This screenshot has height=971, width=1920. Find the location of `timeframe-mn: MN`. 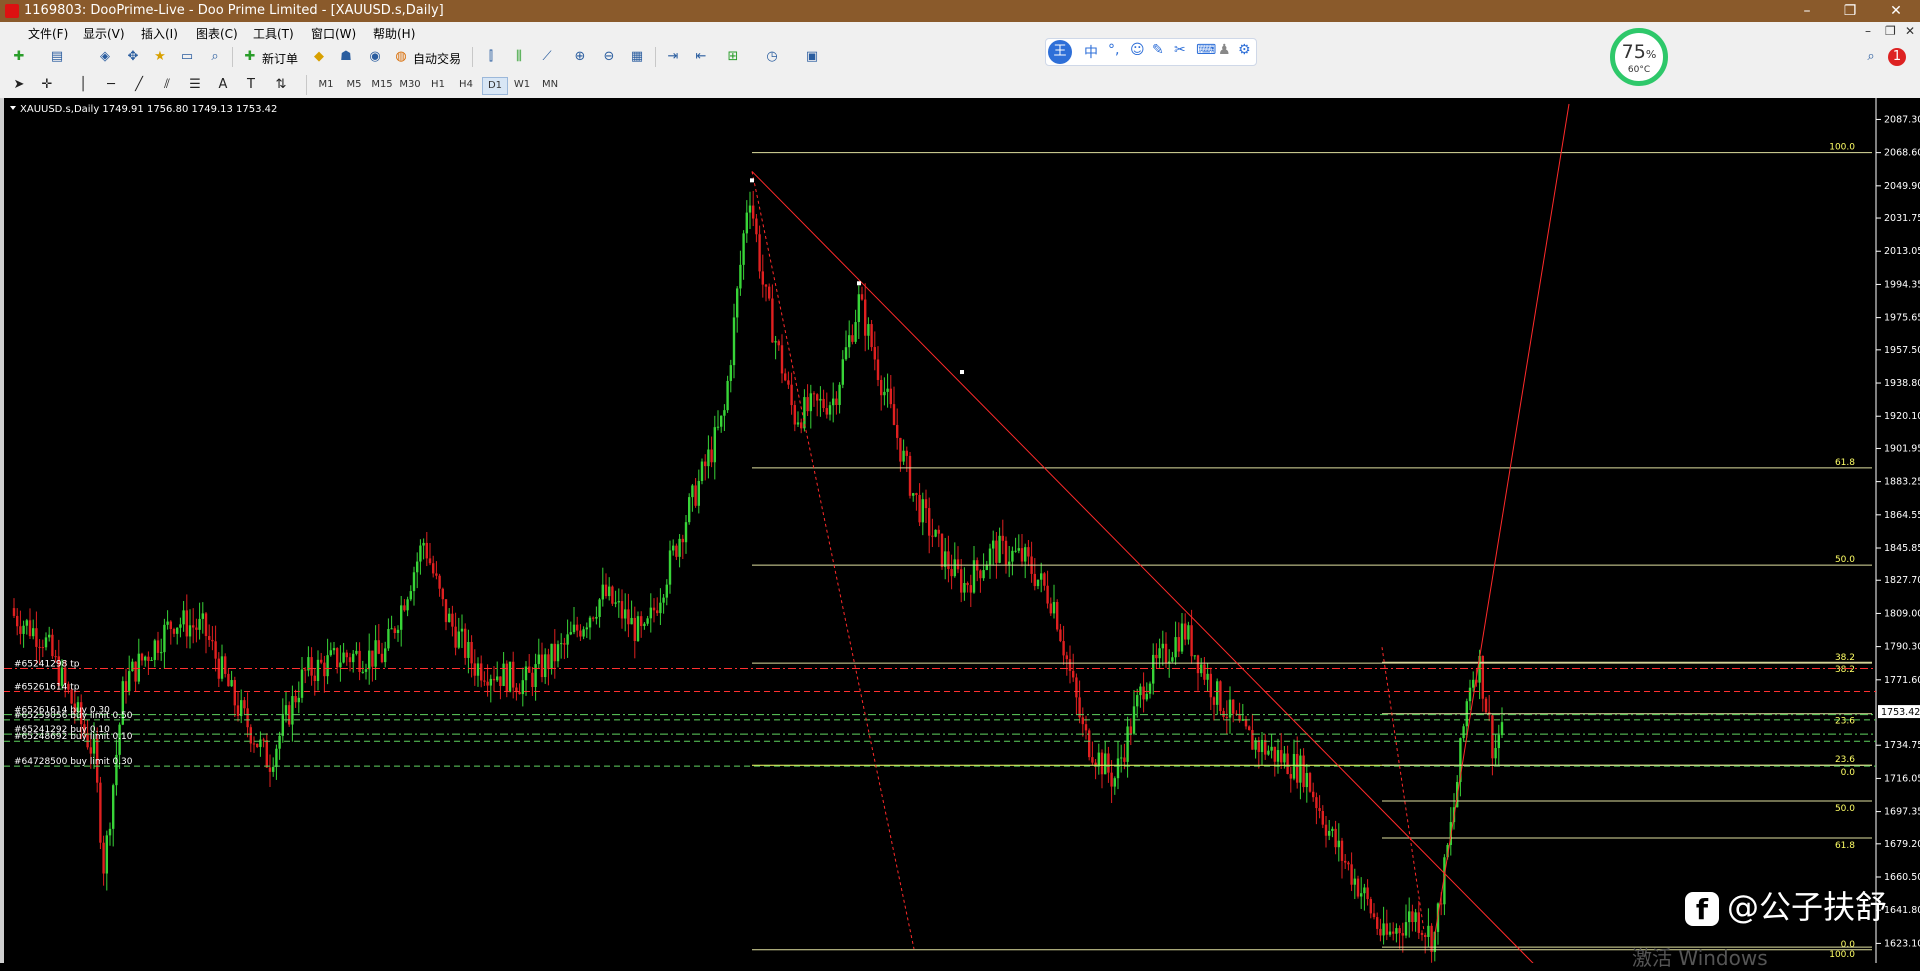

timeframe-mn: MN is located at coordinates (550, 85).